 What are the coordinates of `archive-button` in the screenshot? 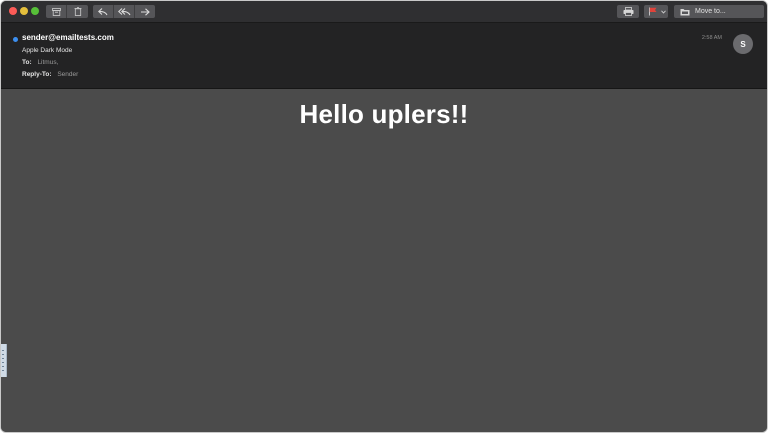 It's located at (56, 11).